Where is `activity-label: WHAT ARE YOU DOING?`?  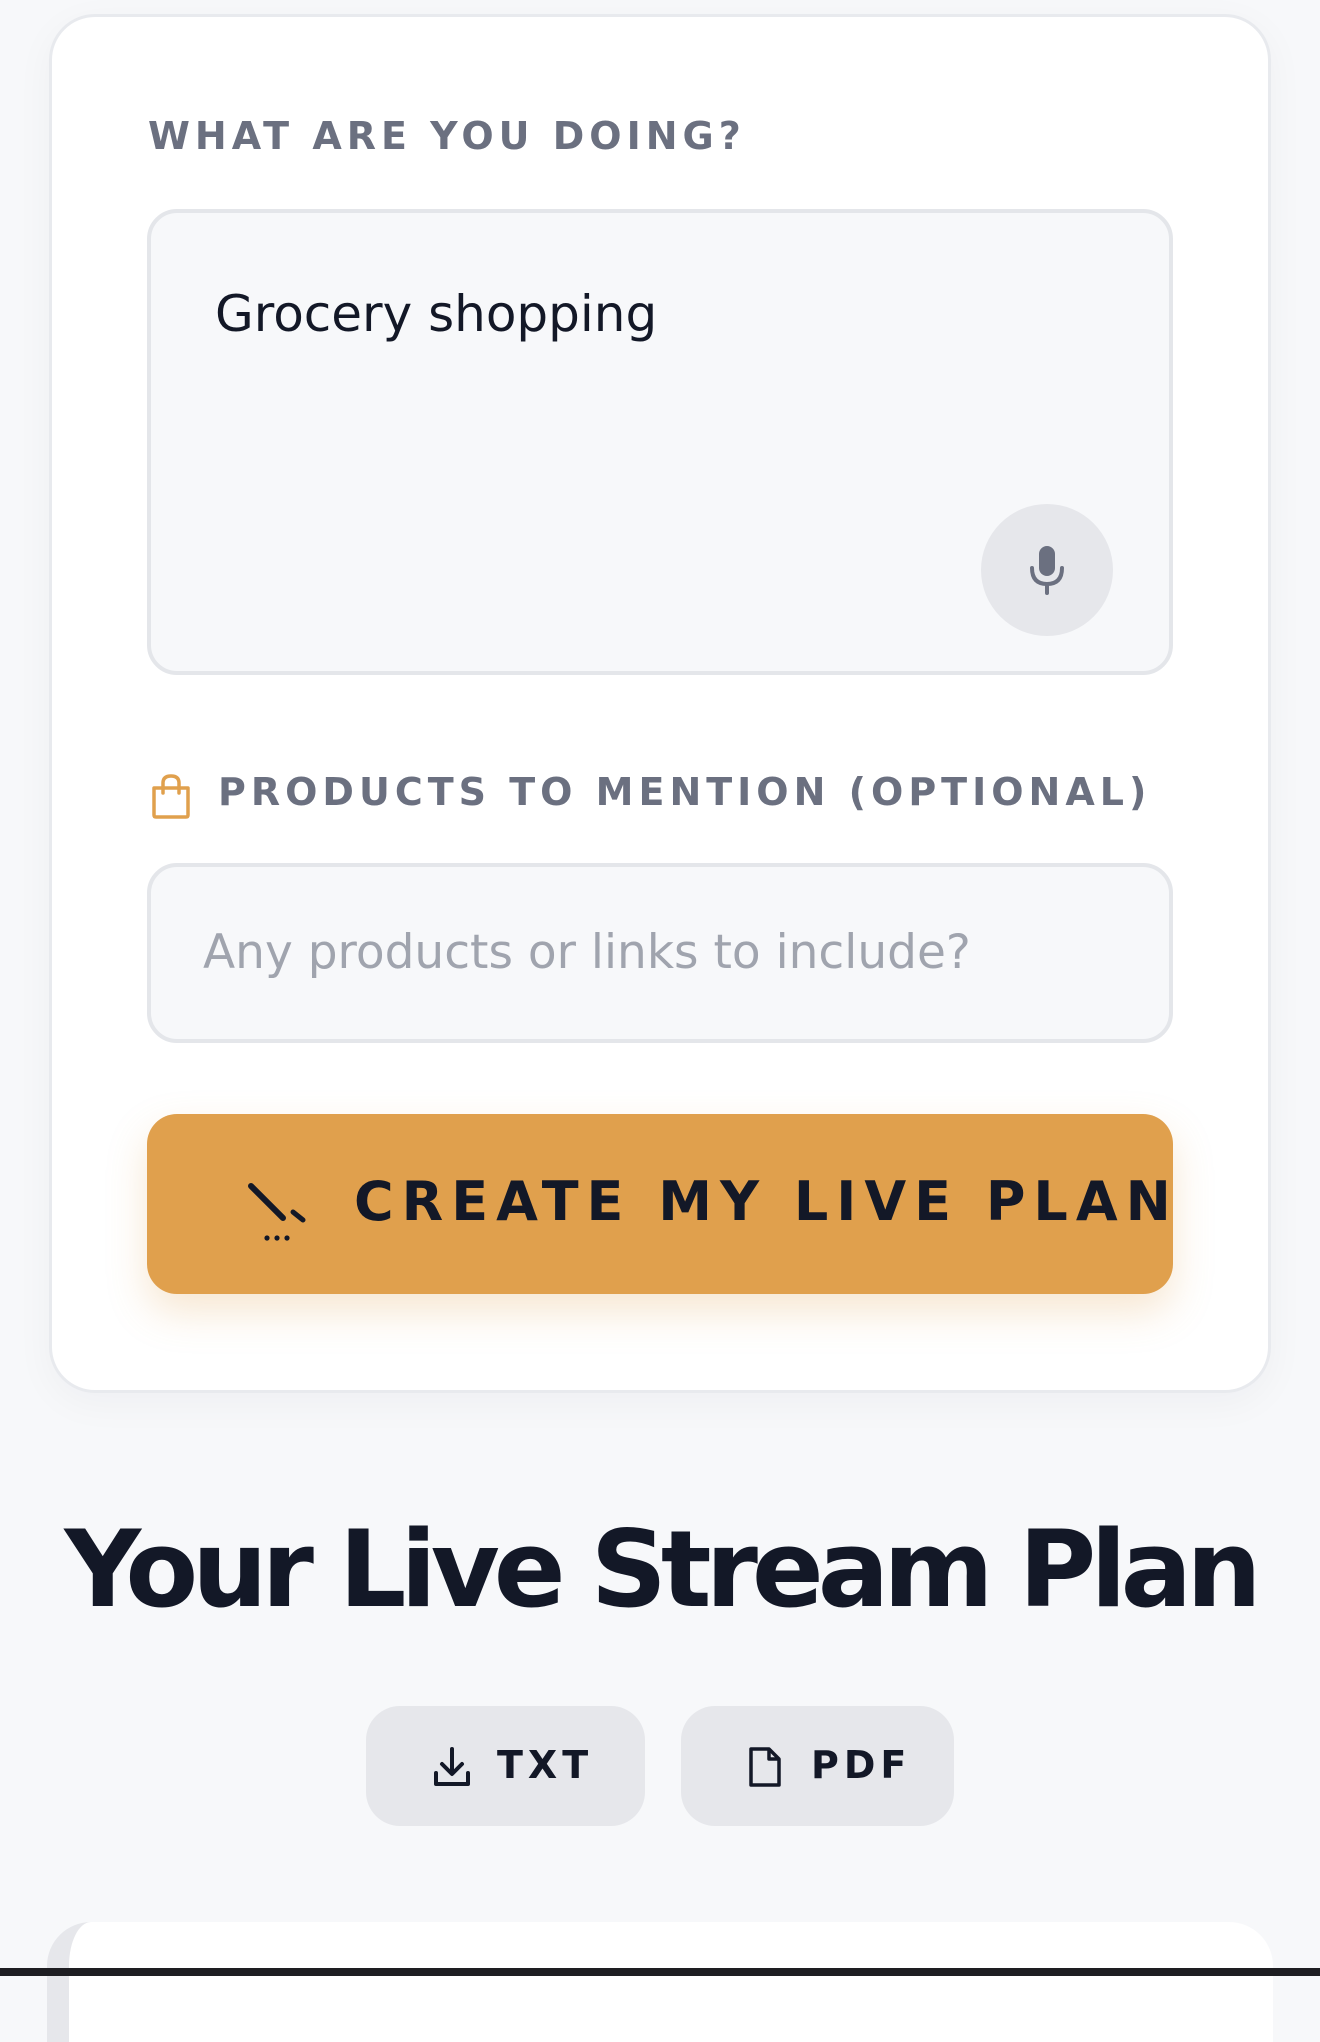
activity-label: WHAT ARE YOU DOING? is located at coordinates (447, 136).